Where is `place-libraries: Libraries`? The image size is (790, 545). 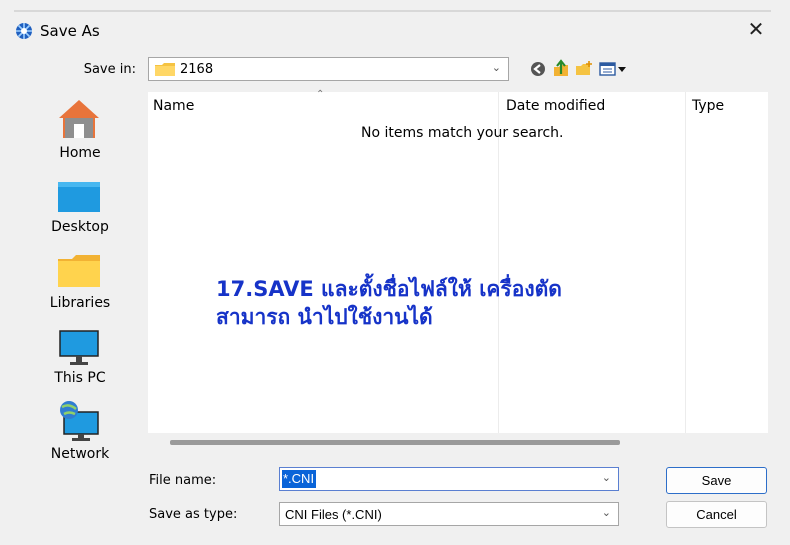
place-libraries: Libraries is located at coordinates (80, 285).